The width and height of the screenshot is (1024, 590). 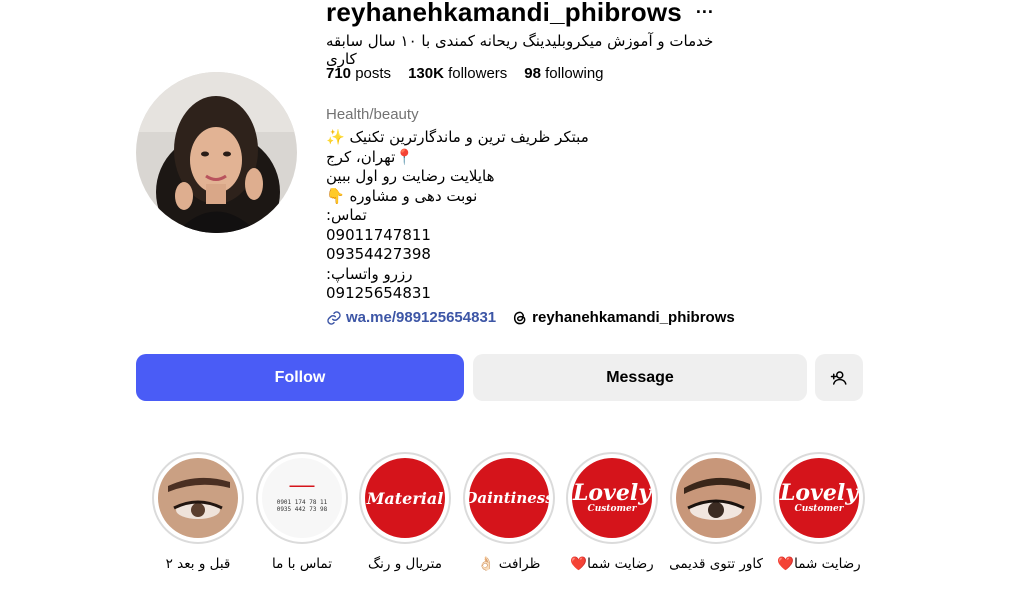 I want to click on profile-category: Health/beauty, so click(x=372, y=114).